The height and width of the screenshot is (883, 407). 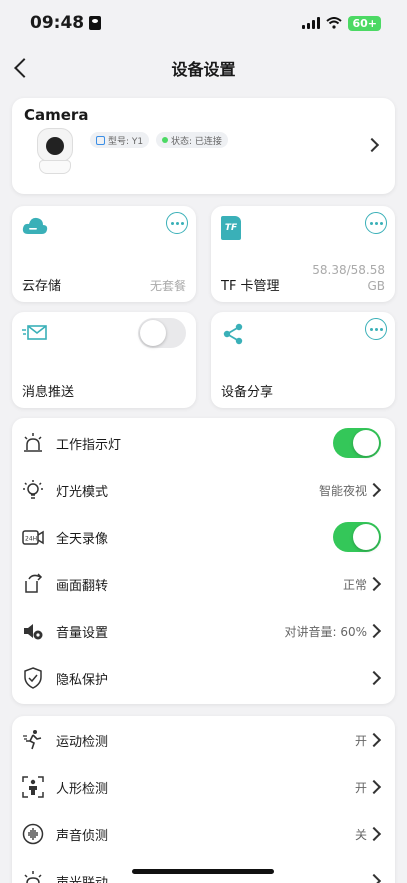 I want to click on setting-row-human-detection: 人形检测 开, so click(x=203, y=787).